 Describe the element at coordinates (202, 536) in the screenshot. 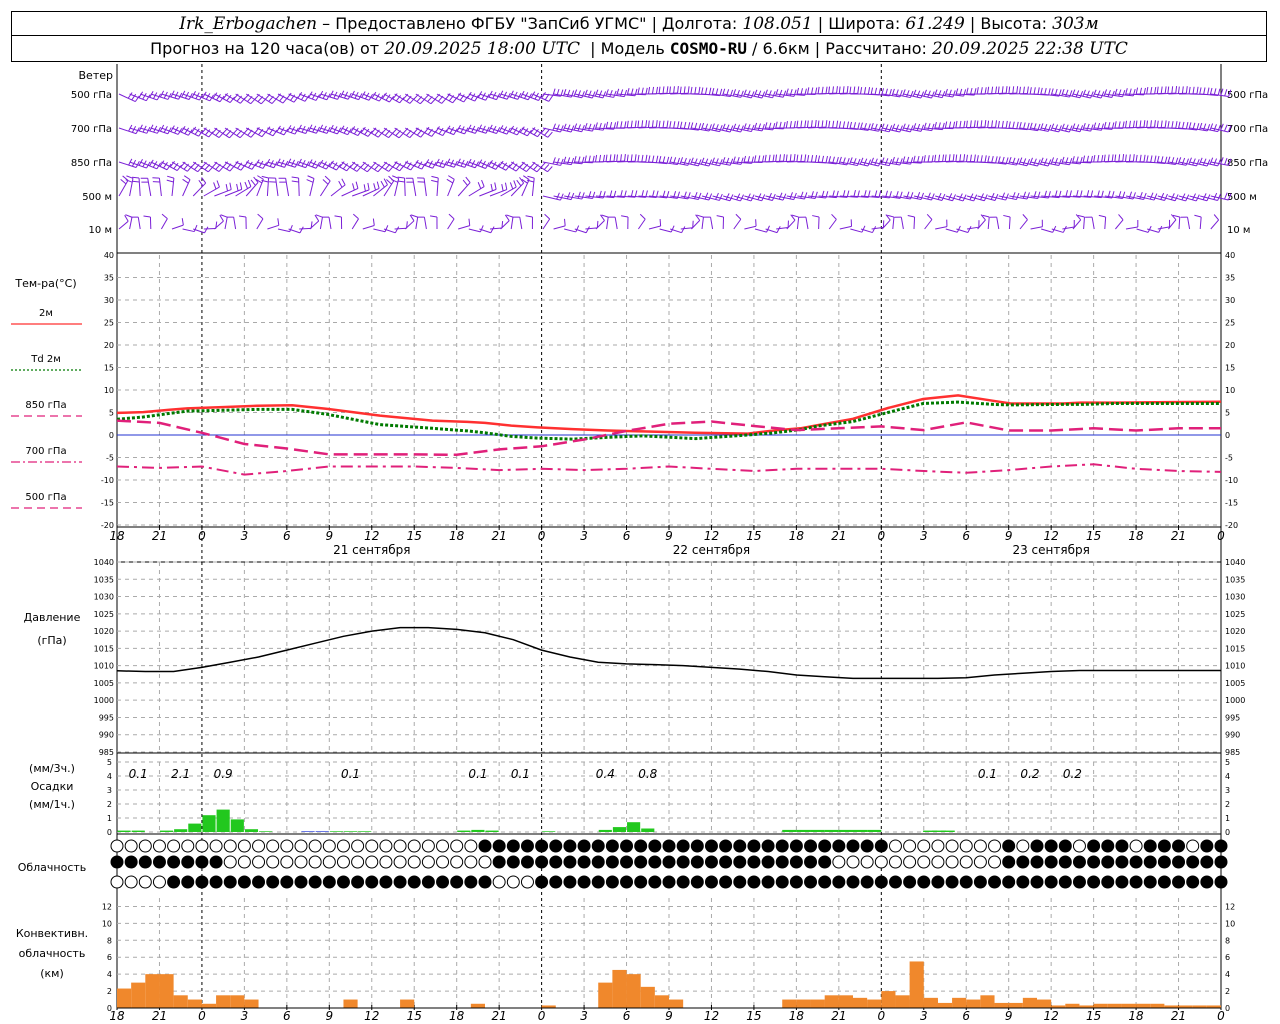

I see `hour-label: 0` at that location.